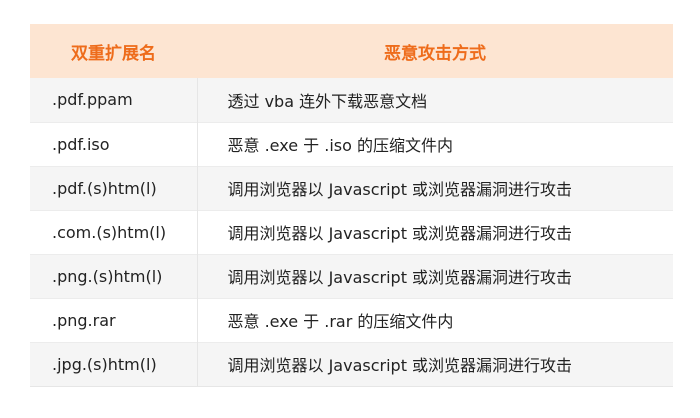 The width and height of the screenshot is (700, 418). What do you see at coordinates (351, 51) in the screenshot?
I see `table-header-row: 双重扩展名 恶意攻击方式` at bounding box center [351, 51].